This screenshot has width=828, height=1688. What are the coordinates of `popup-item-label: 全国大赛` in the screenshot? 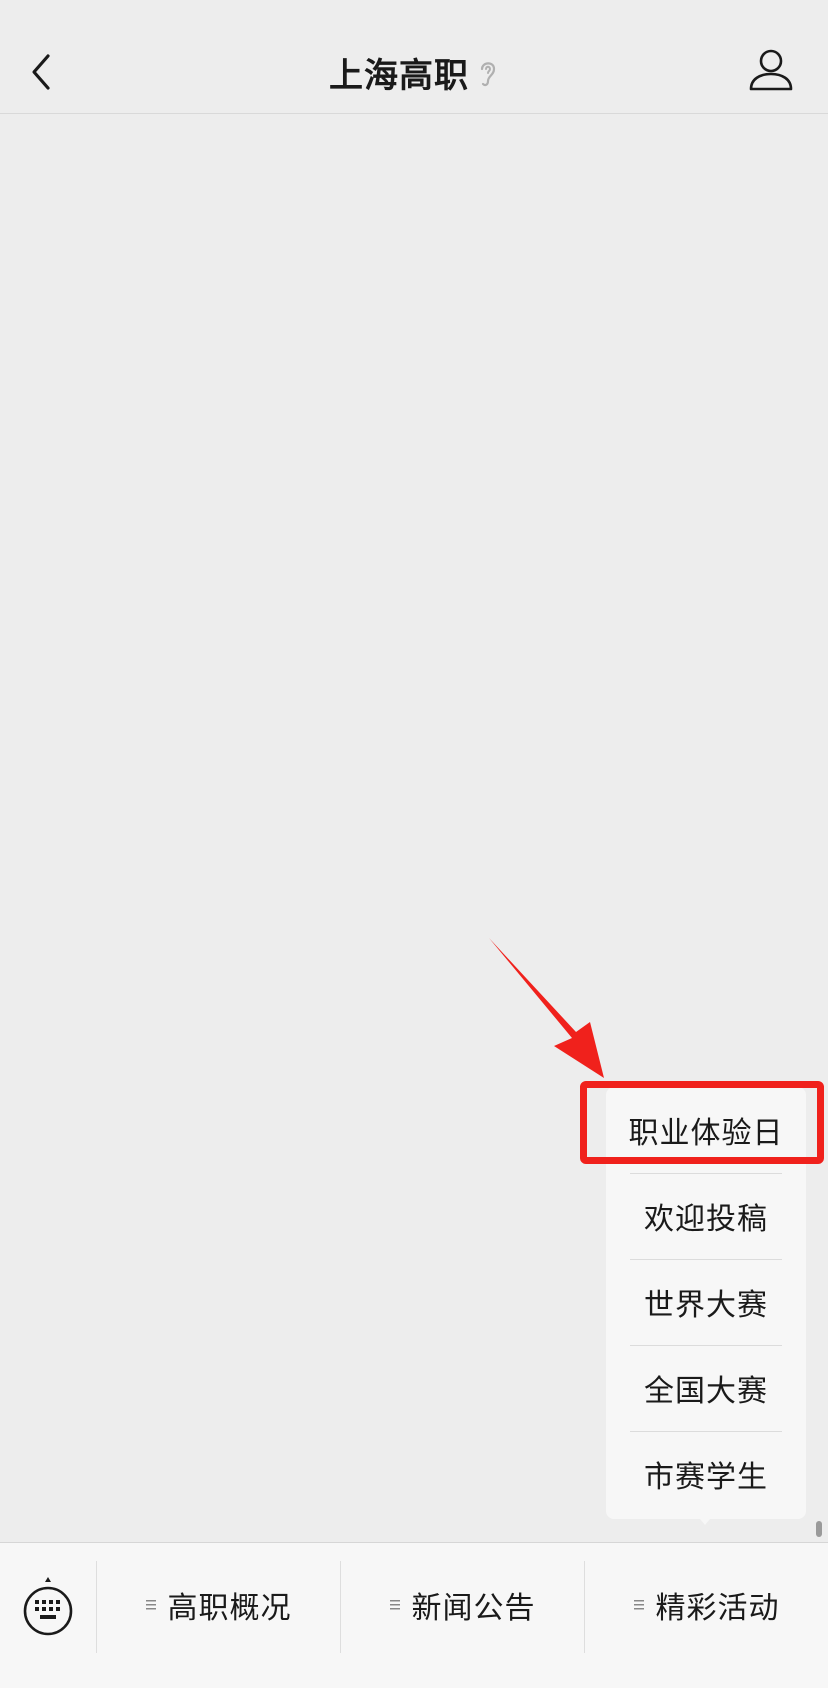 It's located at (706, 1391).